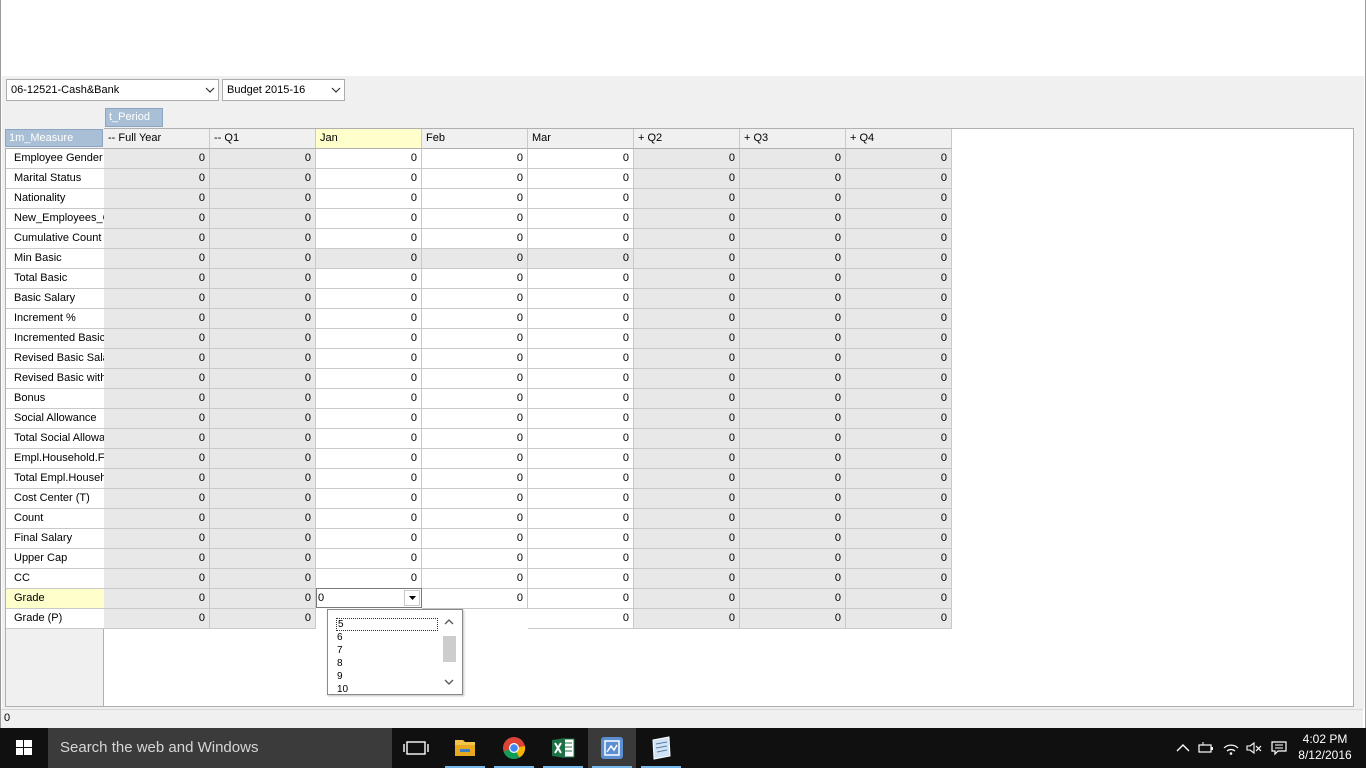 Image resolution: width=1366 pixels, height=768 pixels. What do you see at coordinates (55, 479) in the screenshot?
I see `row-header: Total Empl.Househ` at bounding box center [55, 479].